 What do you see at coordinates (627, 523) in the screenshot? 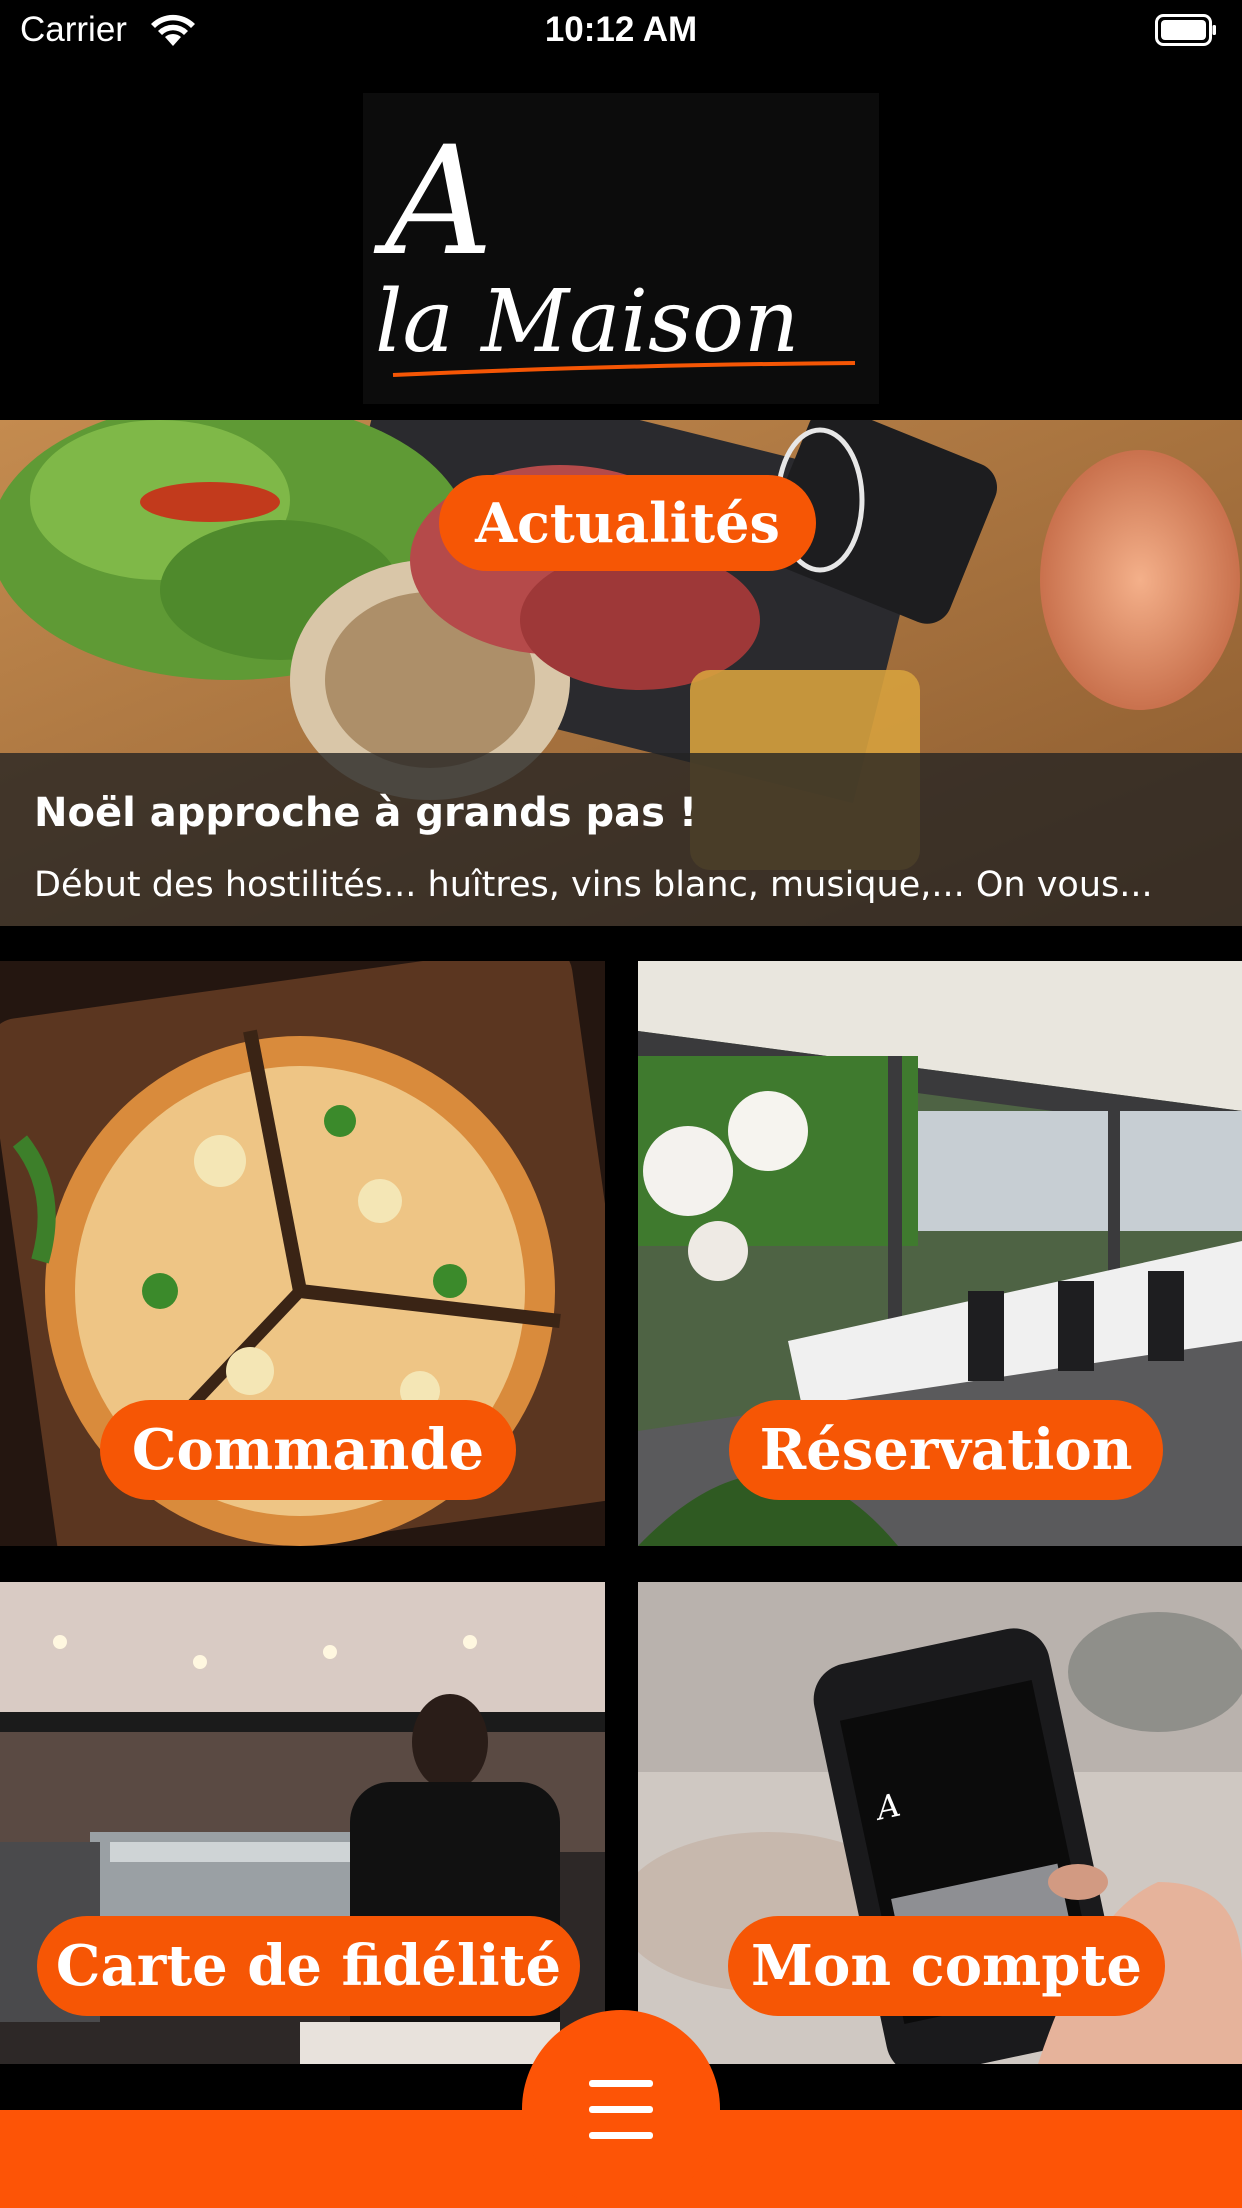
I see `news-button: Actualités` at bounding box center [627, 523].